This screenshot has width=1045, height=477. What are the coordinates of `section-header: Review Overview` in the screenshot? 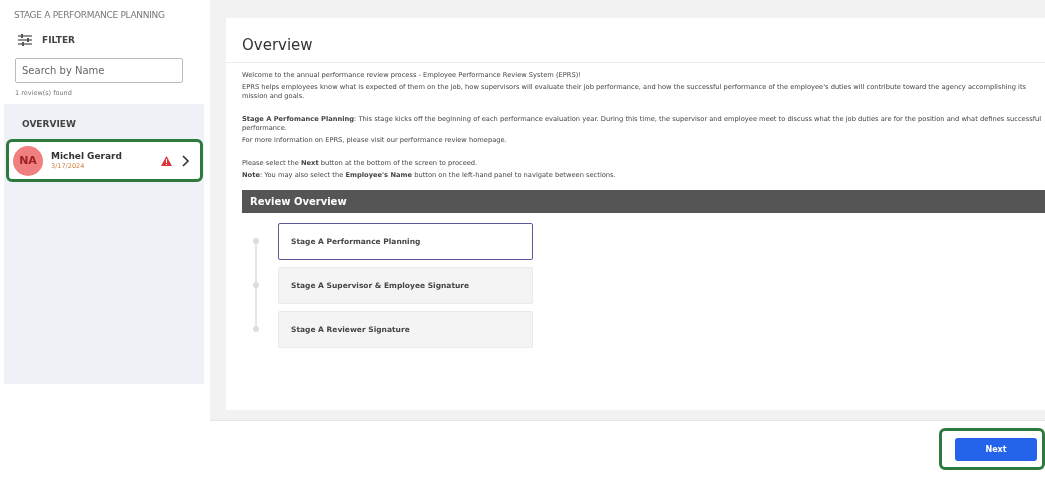 It's located at (643, 201).